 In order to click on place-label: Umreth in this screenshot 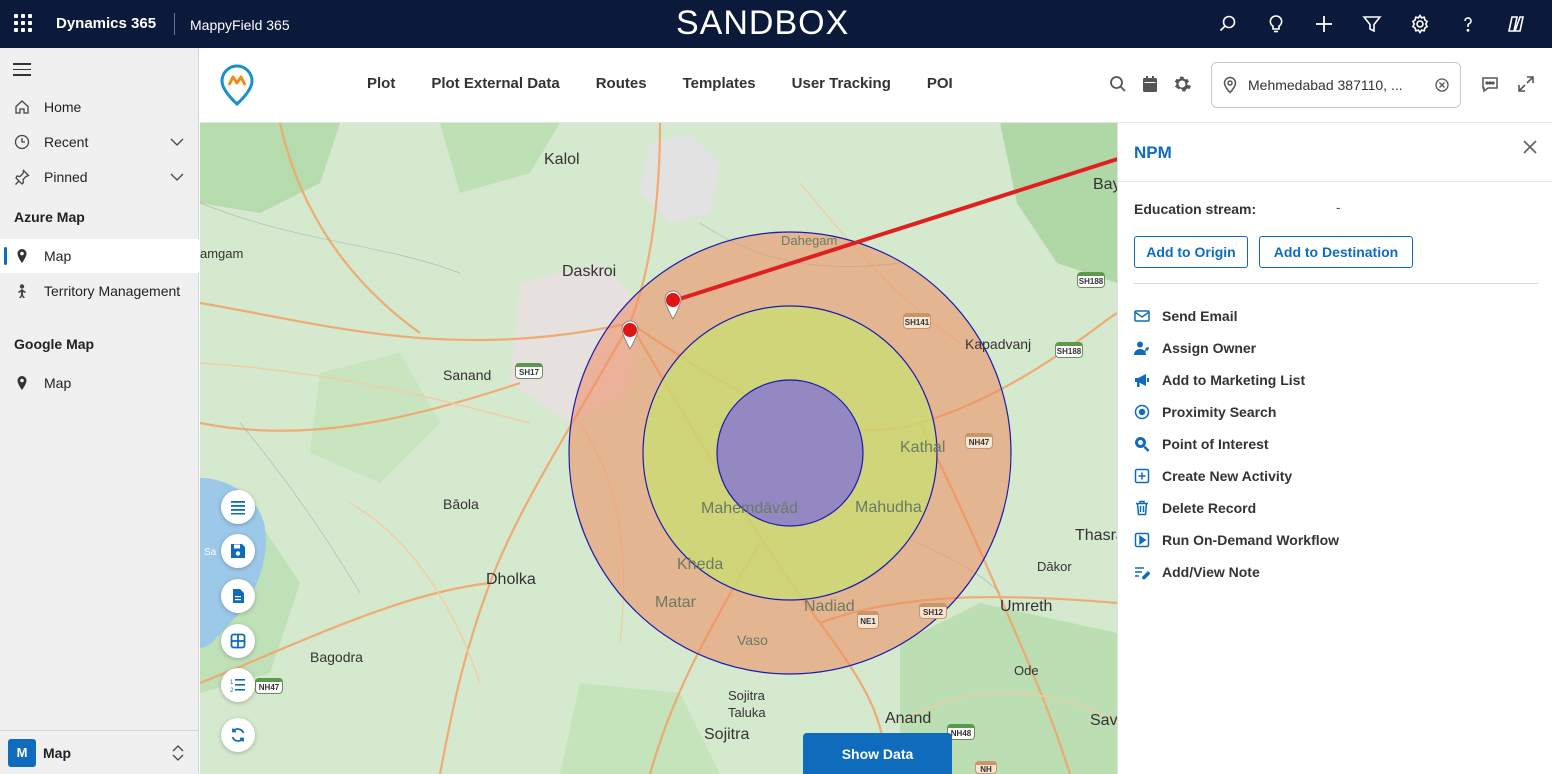, I will do `click(1026, 606)`.